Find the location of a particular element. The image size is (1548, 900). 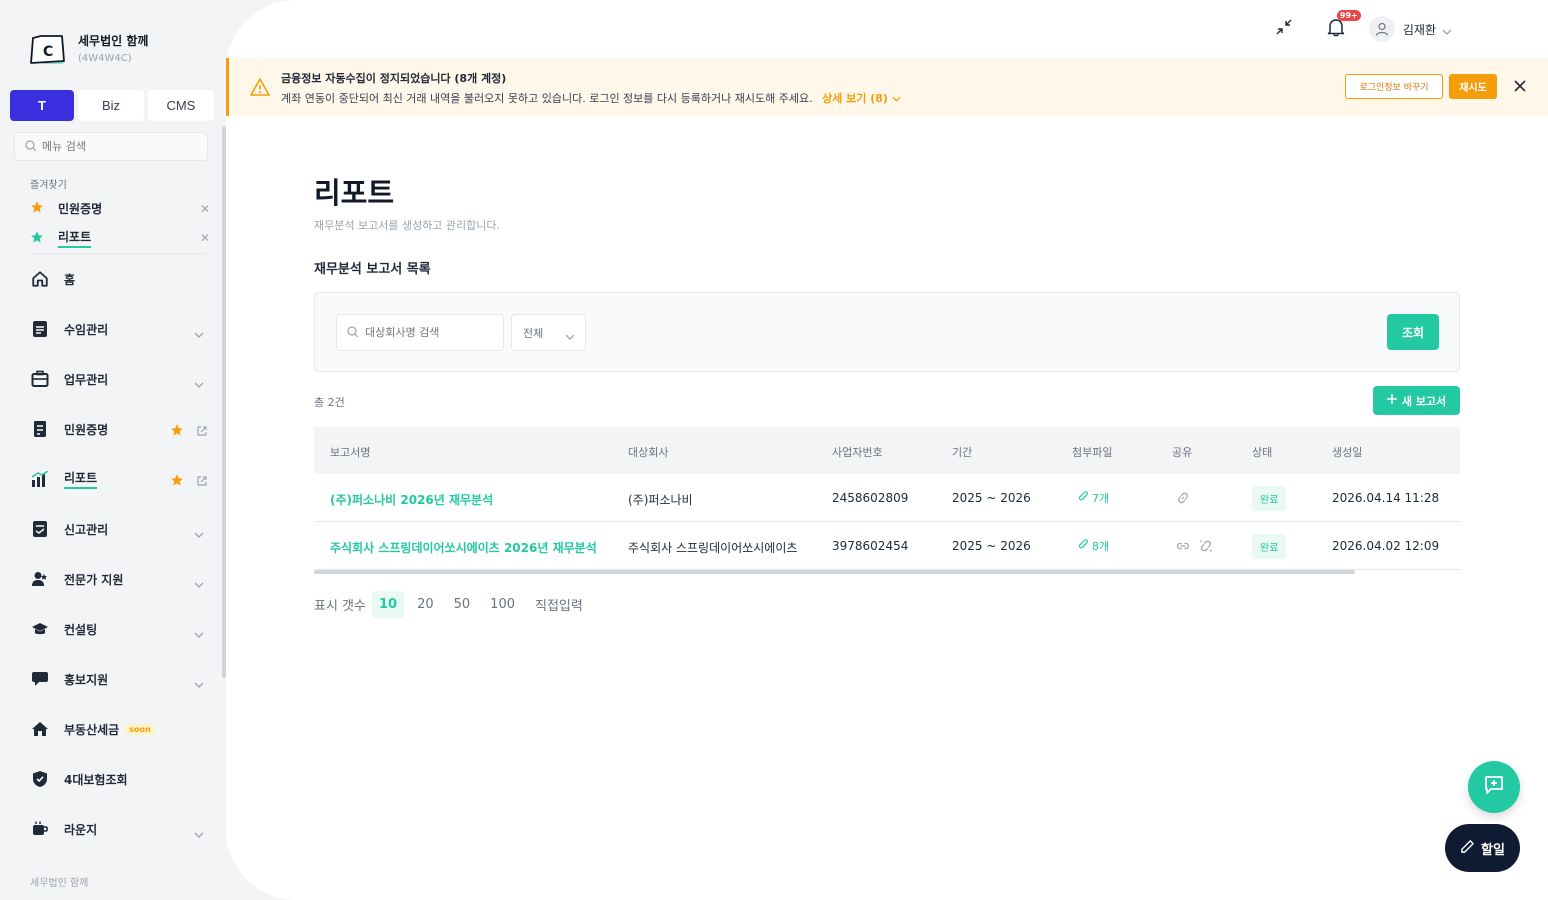

sidebar-item-label: 수임관리 is located at coordinates (86, 329).